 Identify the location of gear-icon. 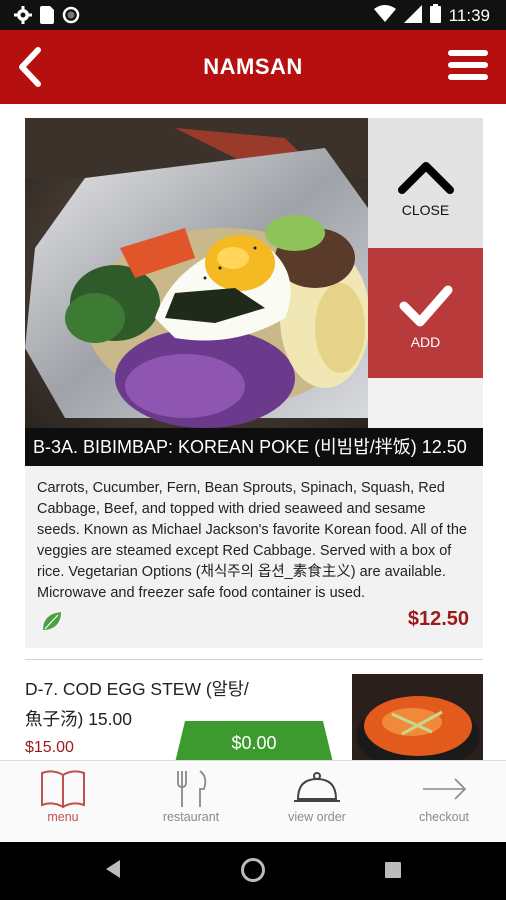
(23, 17).